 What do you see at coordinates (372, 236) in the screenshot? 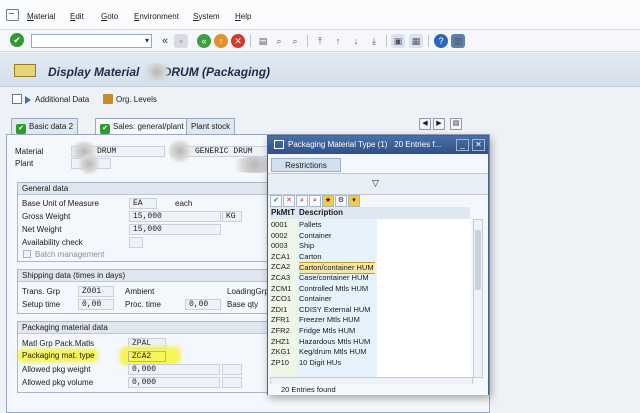
I see `list-item: 0002Container` at bounding box center [372, 236].